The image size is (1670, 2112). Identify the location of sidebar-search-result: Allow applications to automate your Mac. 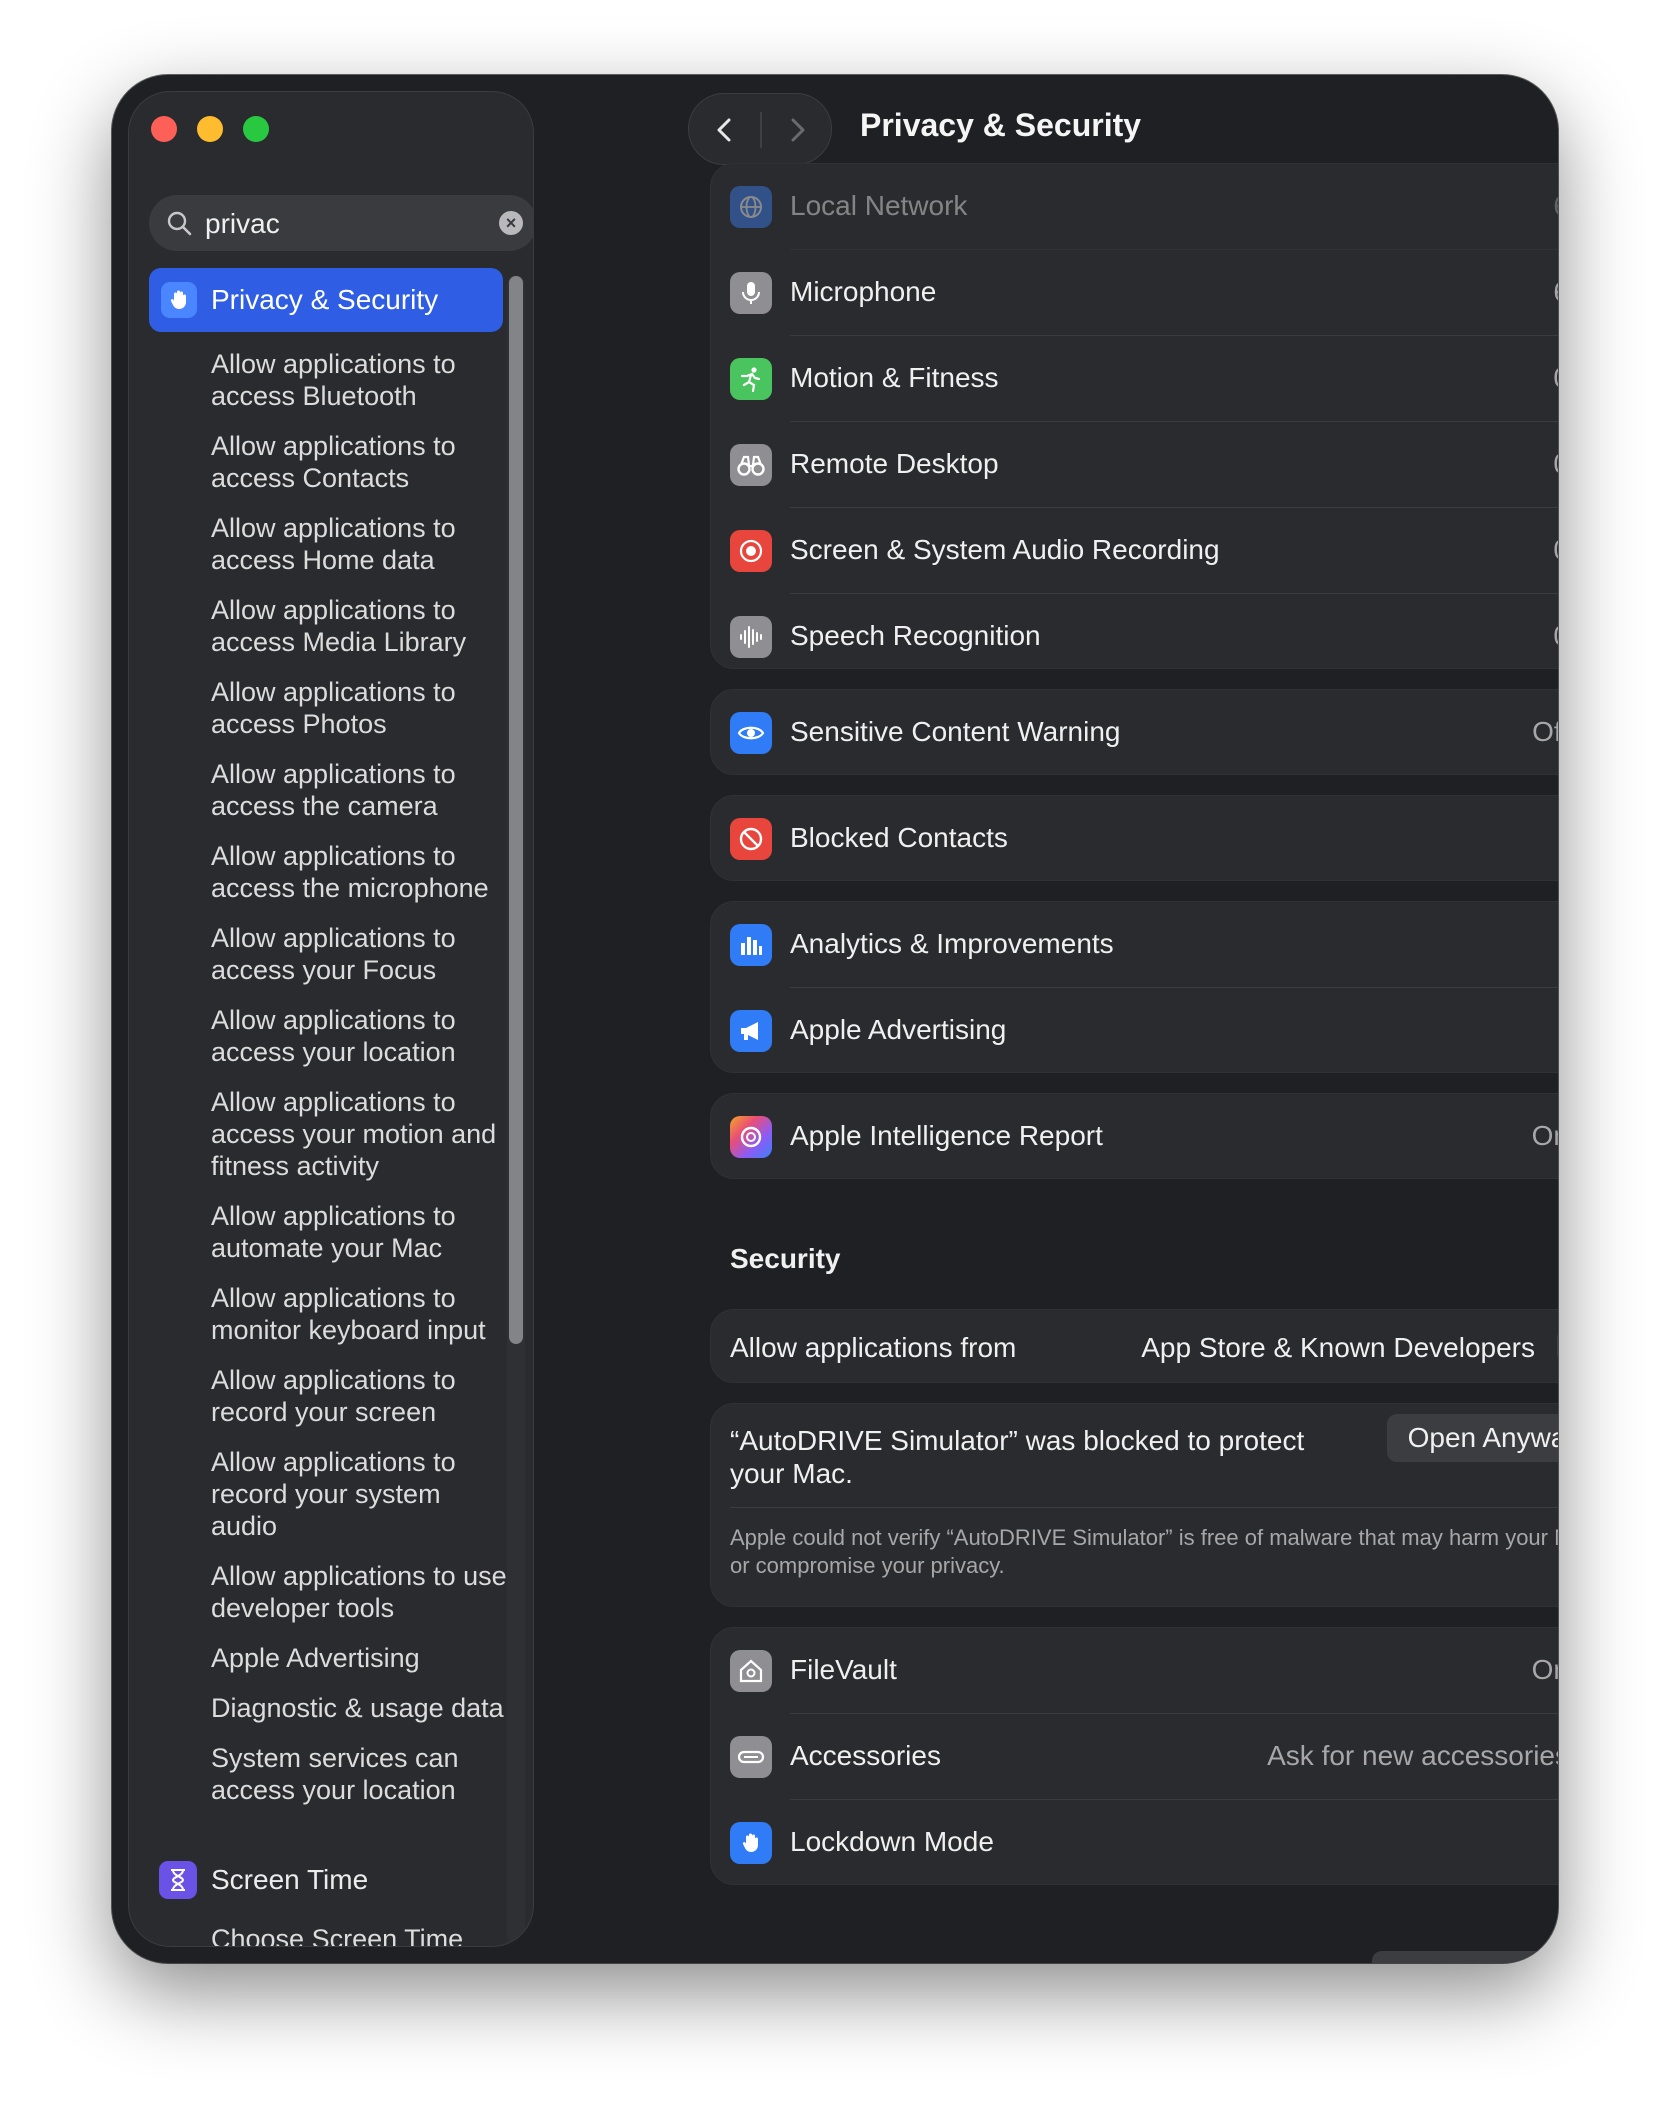
(329, 1232).